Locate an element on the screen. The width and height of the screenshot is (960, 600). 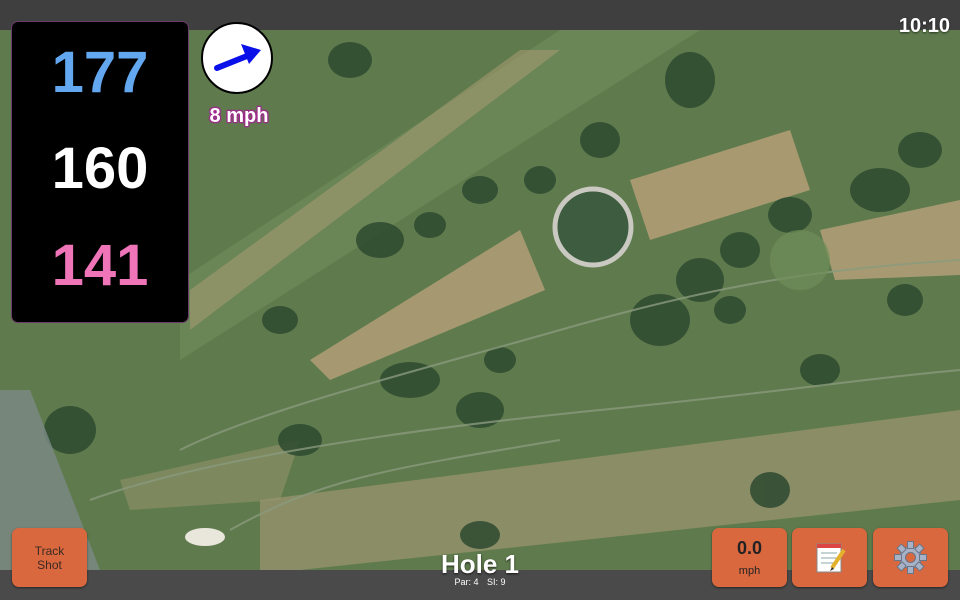
distance-back: 177 is located at coordinates (100, 72).